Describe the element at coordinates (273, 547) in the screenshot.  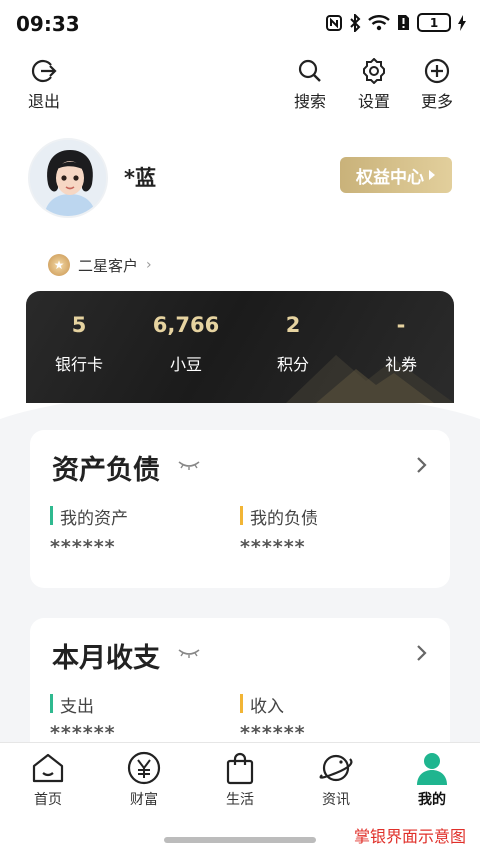
I see `my-liabilities-value: ******` at that location.